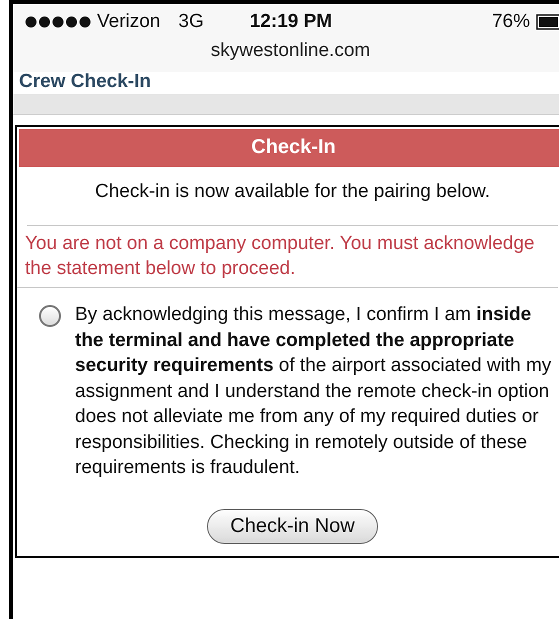  Describe the element at coordinates (547, 22) in the screenshot. I see `battery-icon` at that location.